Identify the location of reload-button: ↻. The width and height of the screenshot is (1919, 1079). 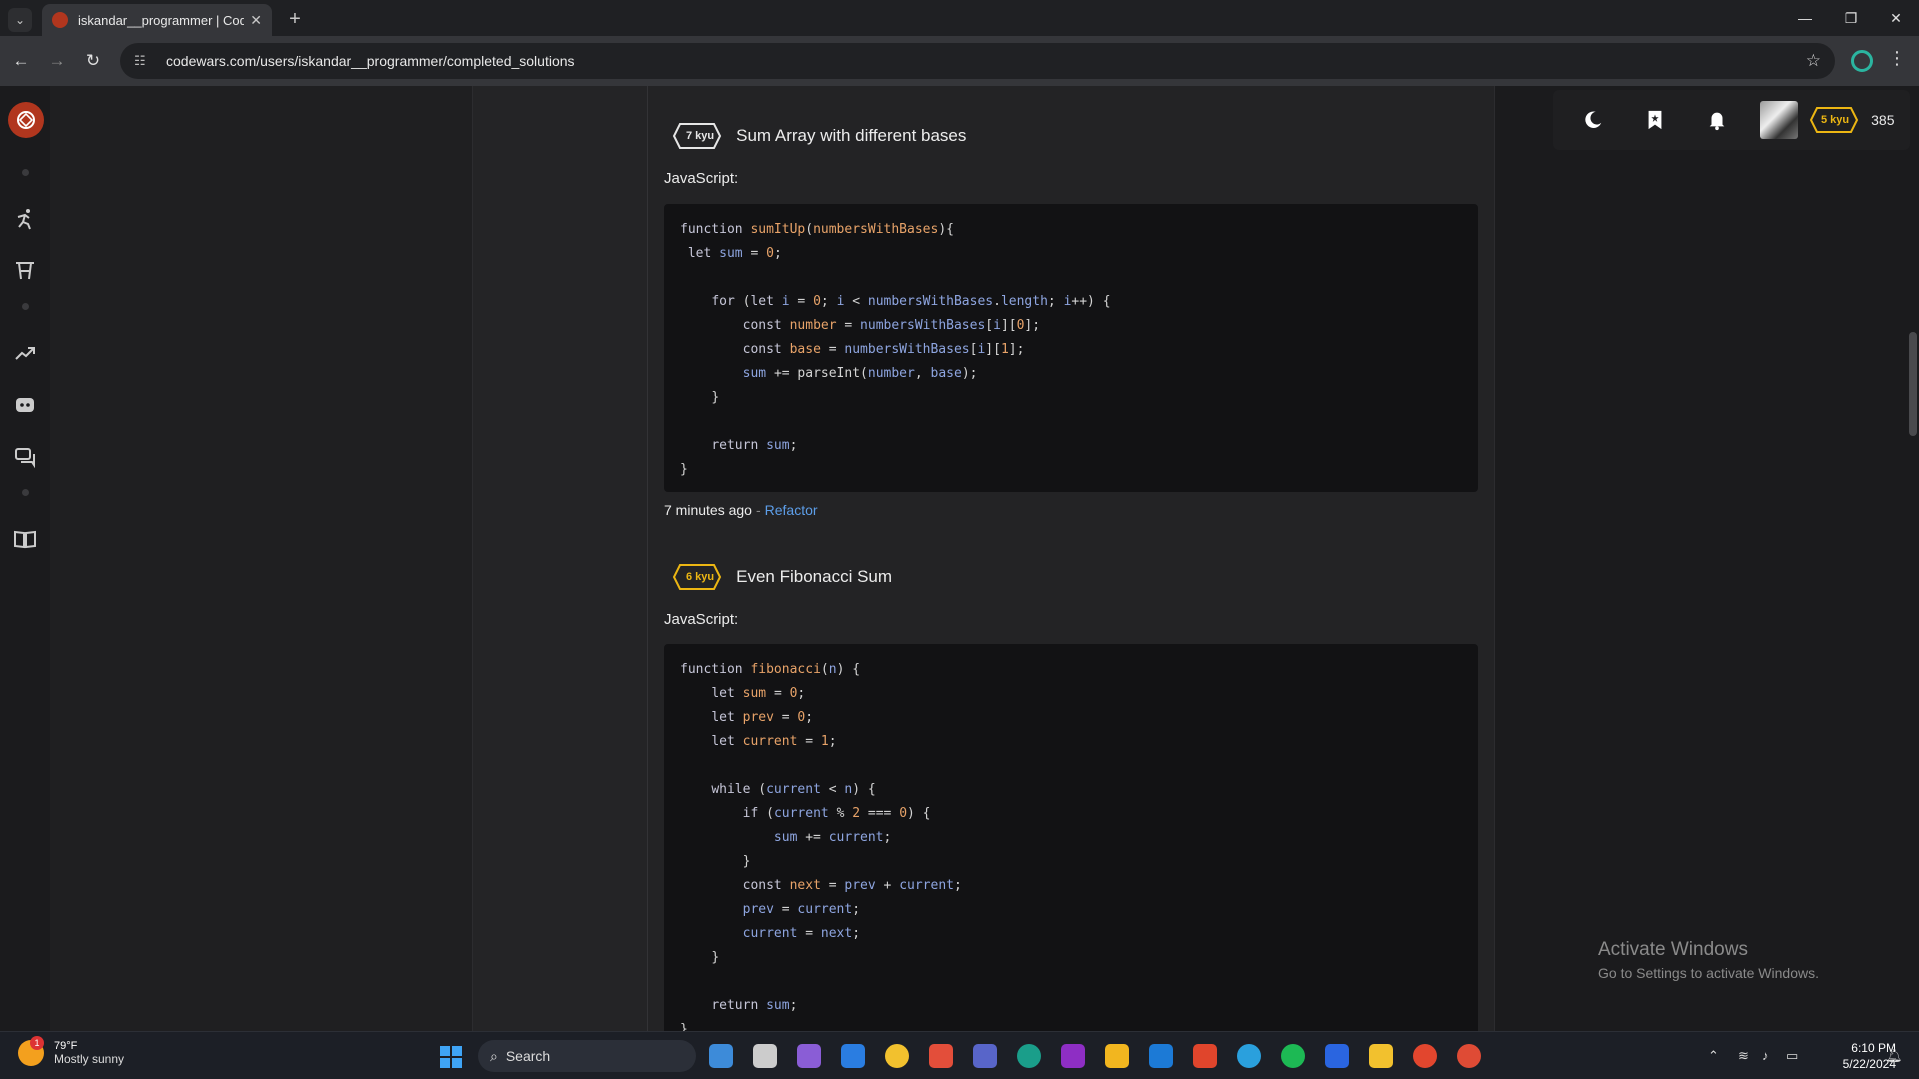
(93, 61).